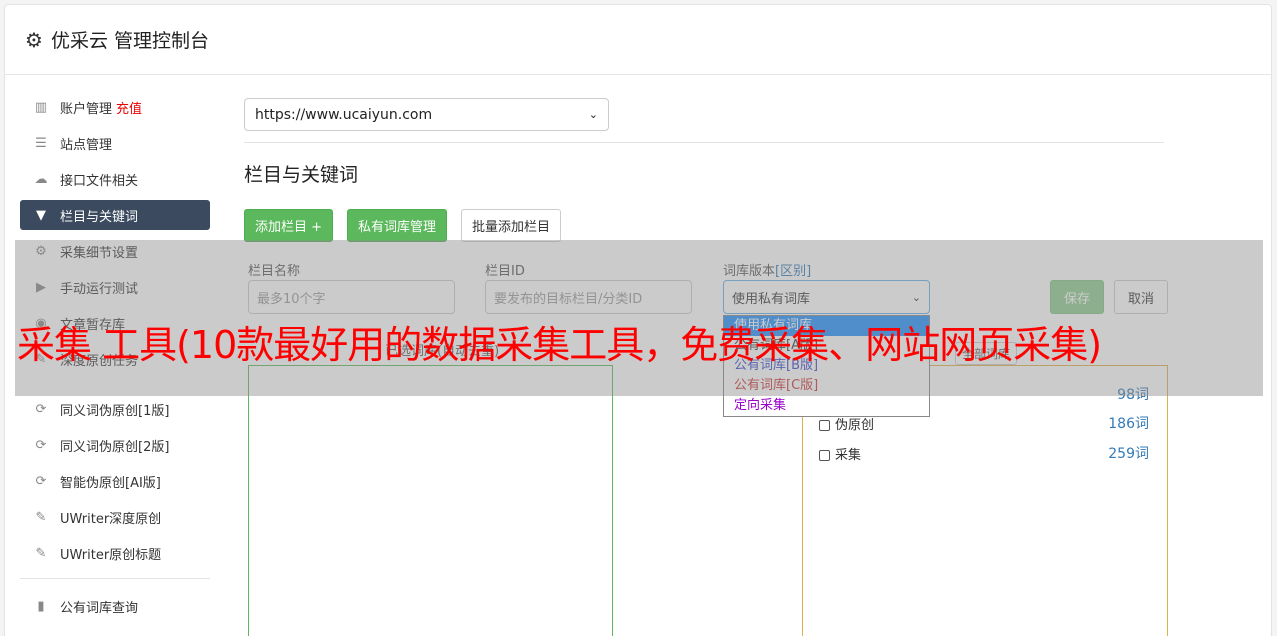 Image resolution: width=1277 pixels, height=636 pixels. Describe the element at coordinates (129, 41) in the screenshot. I see `page-title: 优采云 管理控制台` at that location.